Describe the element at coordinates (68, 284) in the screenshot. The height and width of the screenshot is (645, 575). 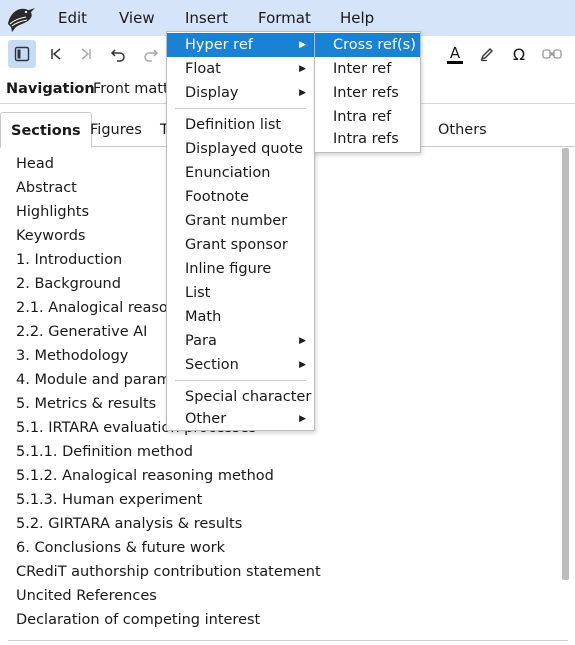
I see `list-item: 2. Background` at that location.